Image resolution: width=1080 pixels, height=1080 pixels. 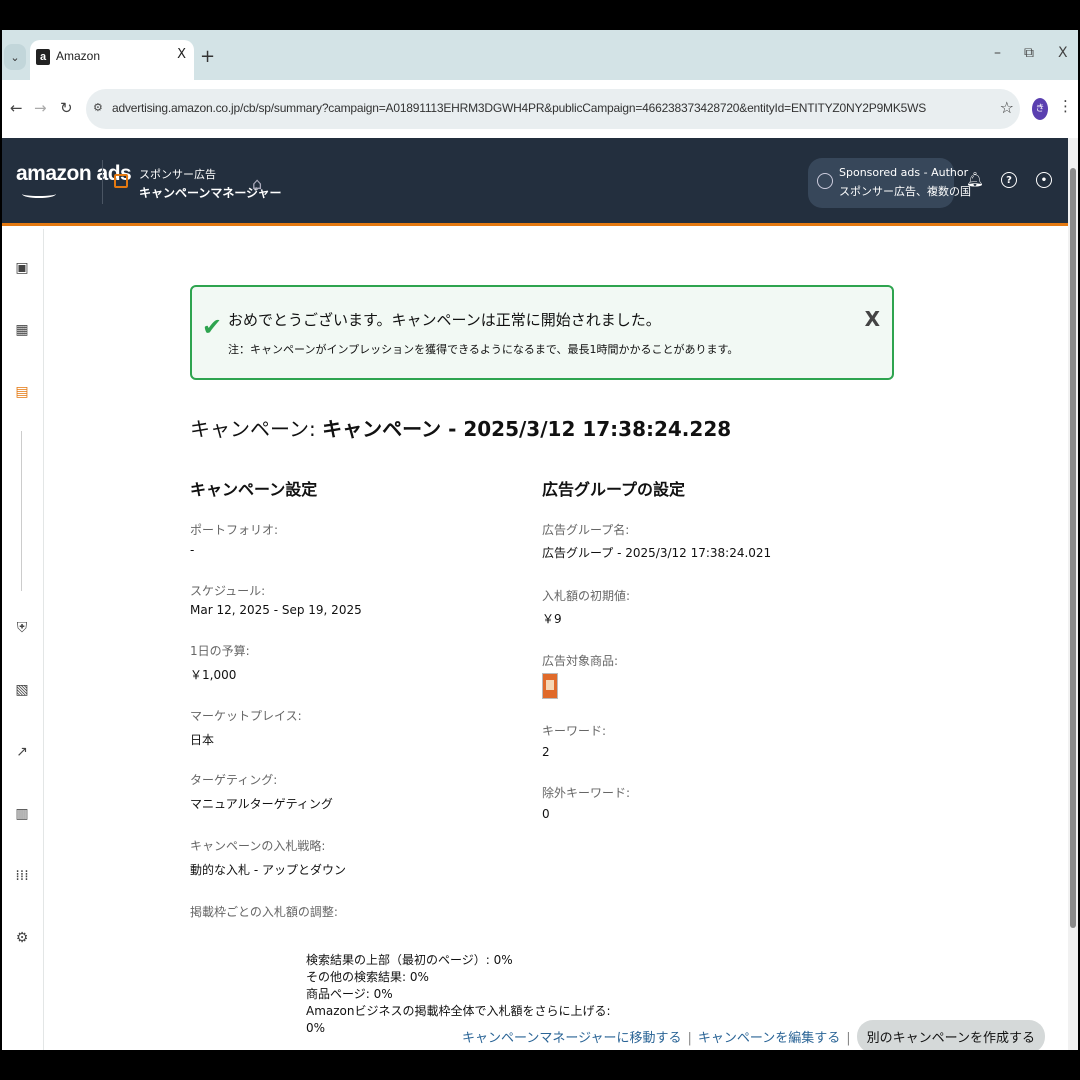 What do you see at coordinates (22, 814) in the screenshot?
I see `bar-chart-icon: ▥` at bounding box center [22, 814].